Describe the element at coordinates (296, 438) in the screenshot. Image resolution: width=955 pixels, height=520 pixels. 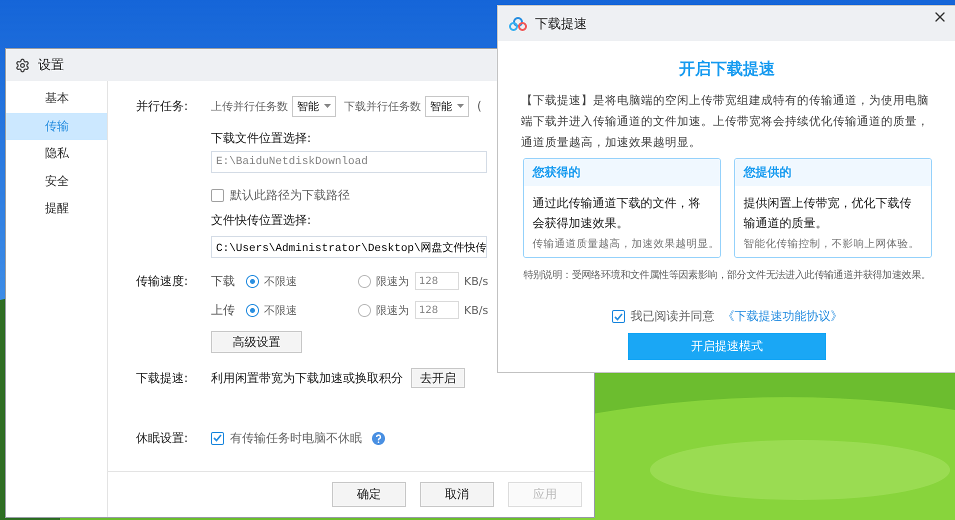
I see `checkbox-label: 有传输任务时电脑不休眠` at that location.